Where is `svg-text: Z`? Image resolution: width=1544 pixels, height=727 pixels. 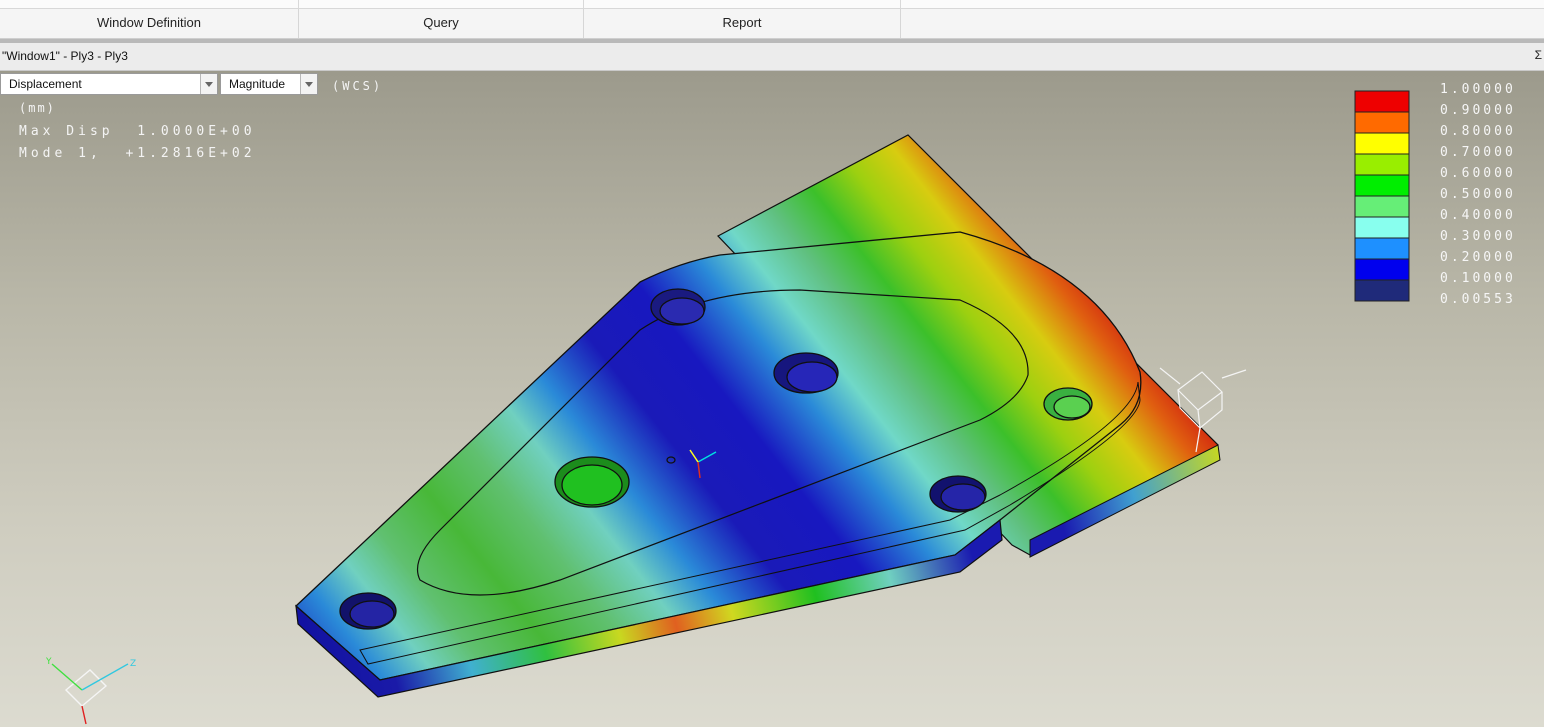 svg-text: Z is located at coordinates (133, 664).